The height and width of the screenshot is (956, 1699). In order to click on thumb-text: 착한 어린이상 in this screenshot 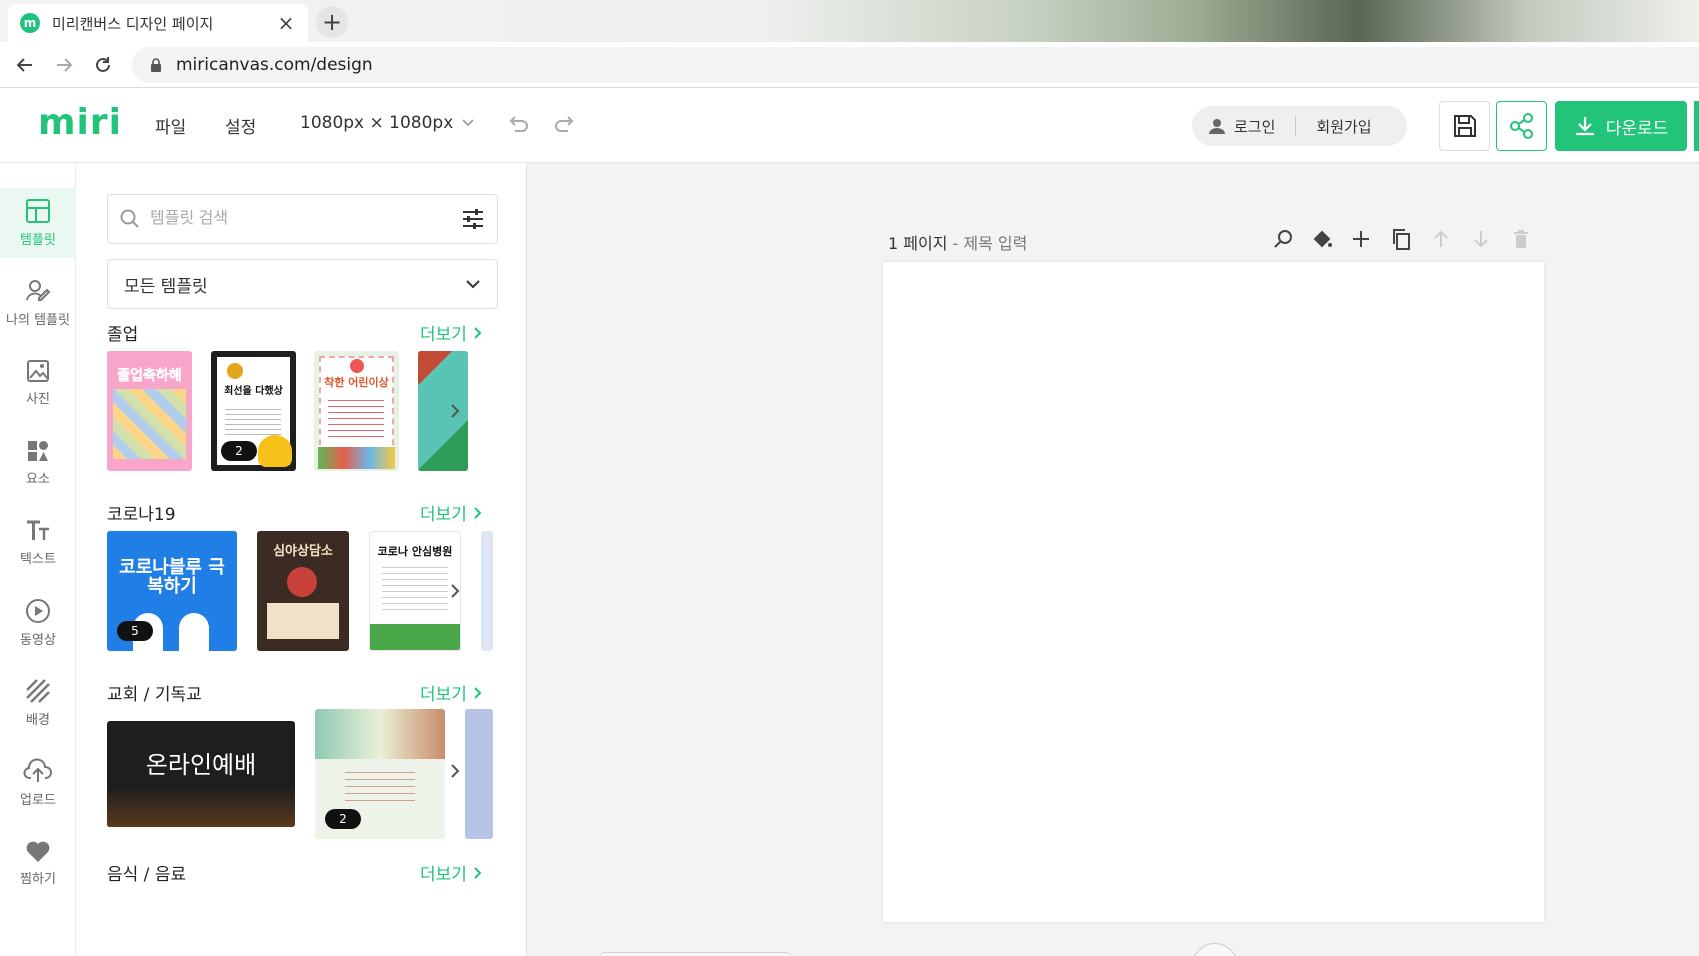, I will do `click(356, 382)`.